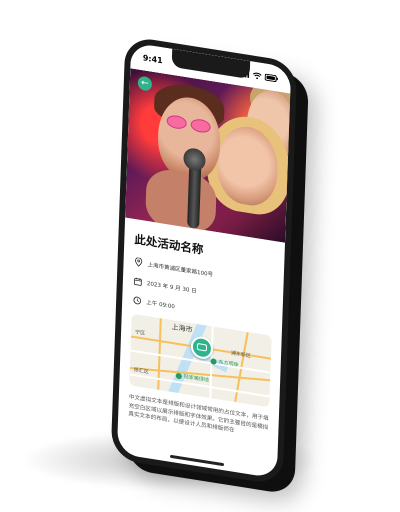 The height and width of the screenshot is (512, 400). Describe the element at coordinates (208, 155) in the screenshot. I see `event-hero-image: ←` at that location.